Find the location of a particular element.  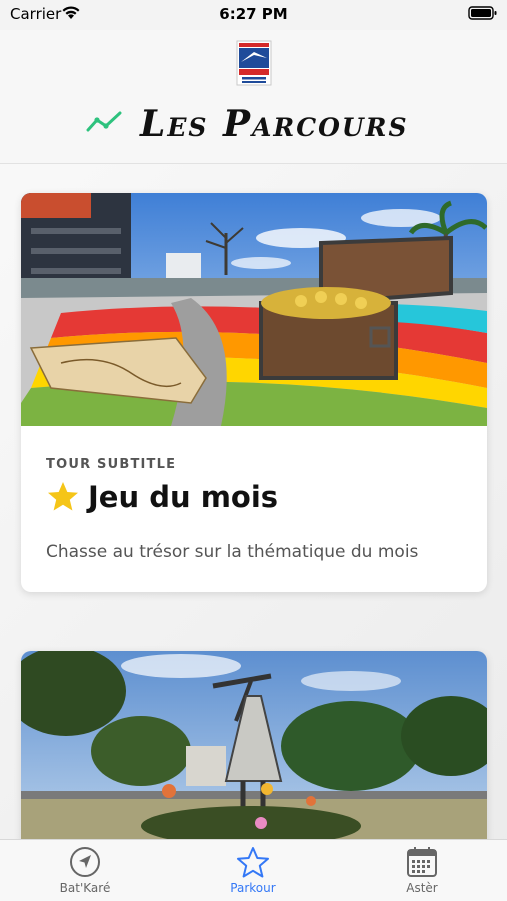

page-title: Les Parcours is located at coordinates (274, 124).